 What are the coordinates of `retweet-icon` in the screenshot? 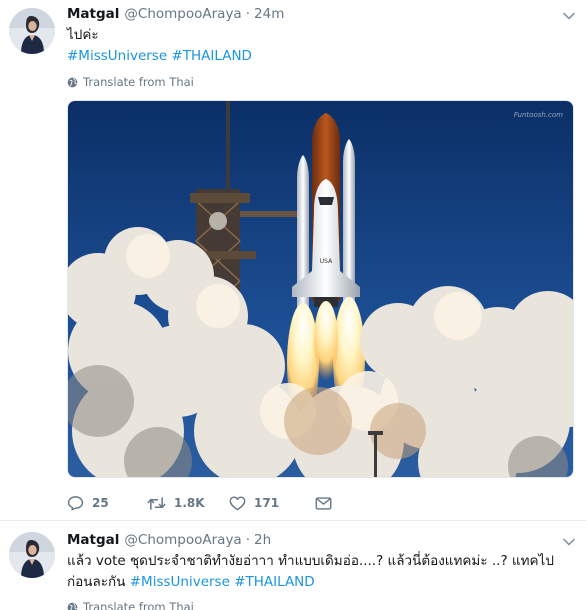 It's located at (156, 503).